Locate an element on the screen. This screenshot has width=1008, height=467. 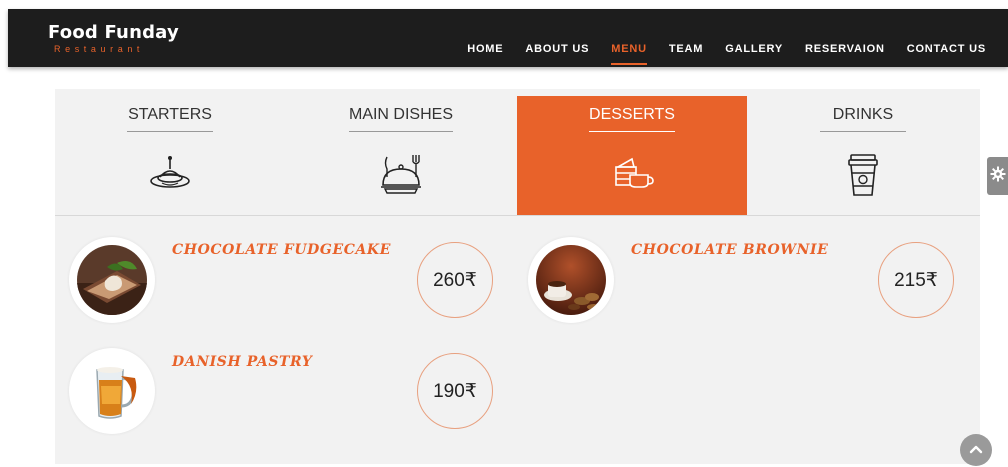
dessert-cup-icon is located at coordinates (632, 175).